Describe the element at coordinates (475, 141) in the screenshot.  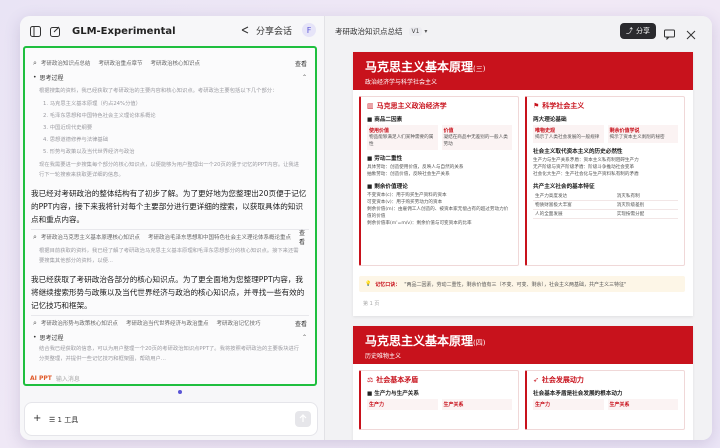
I see `value-text: 凝结在商品中无差别的一般人类劳动` at that location.